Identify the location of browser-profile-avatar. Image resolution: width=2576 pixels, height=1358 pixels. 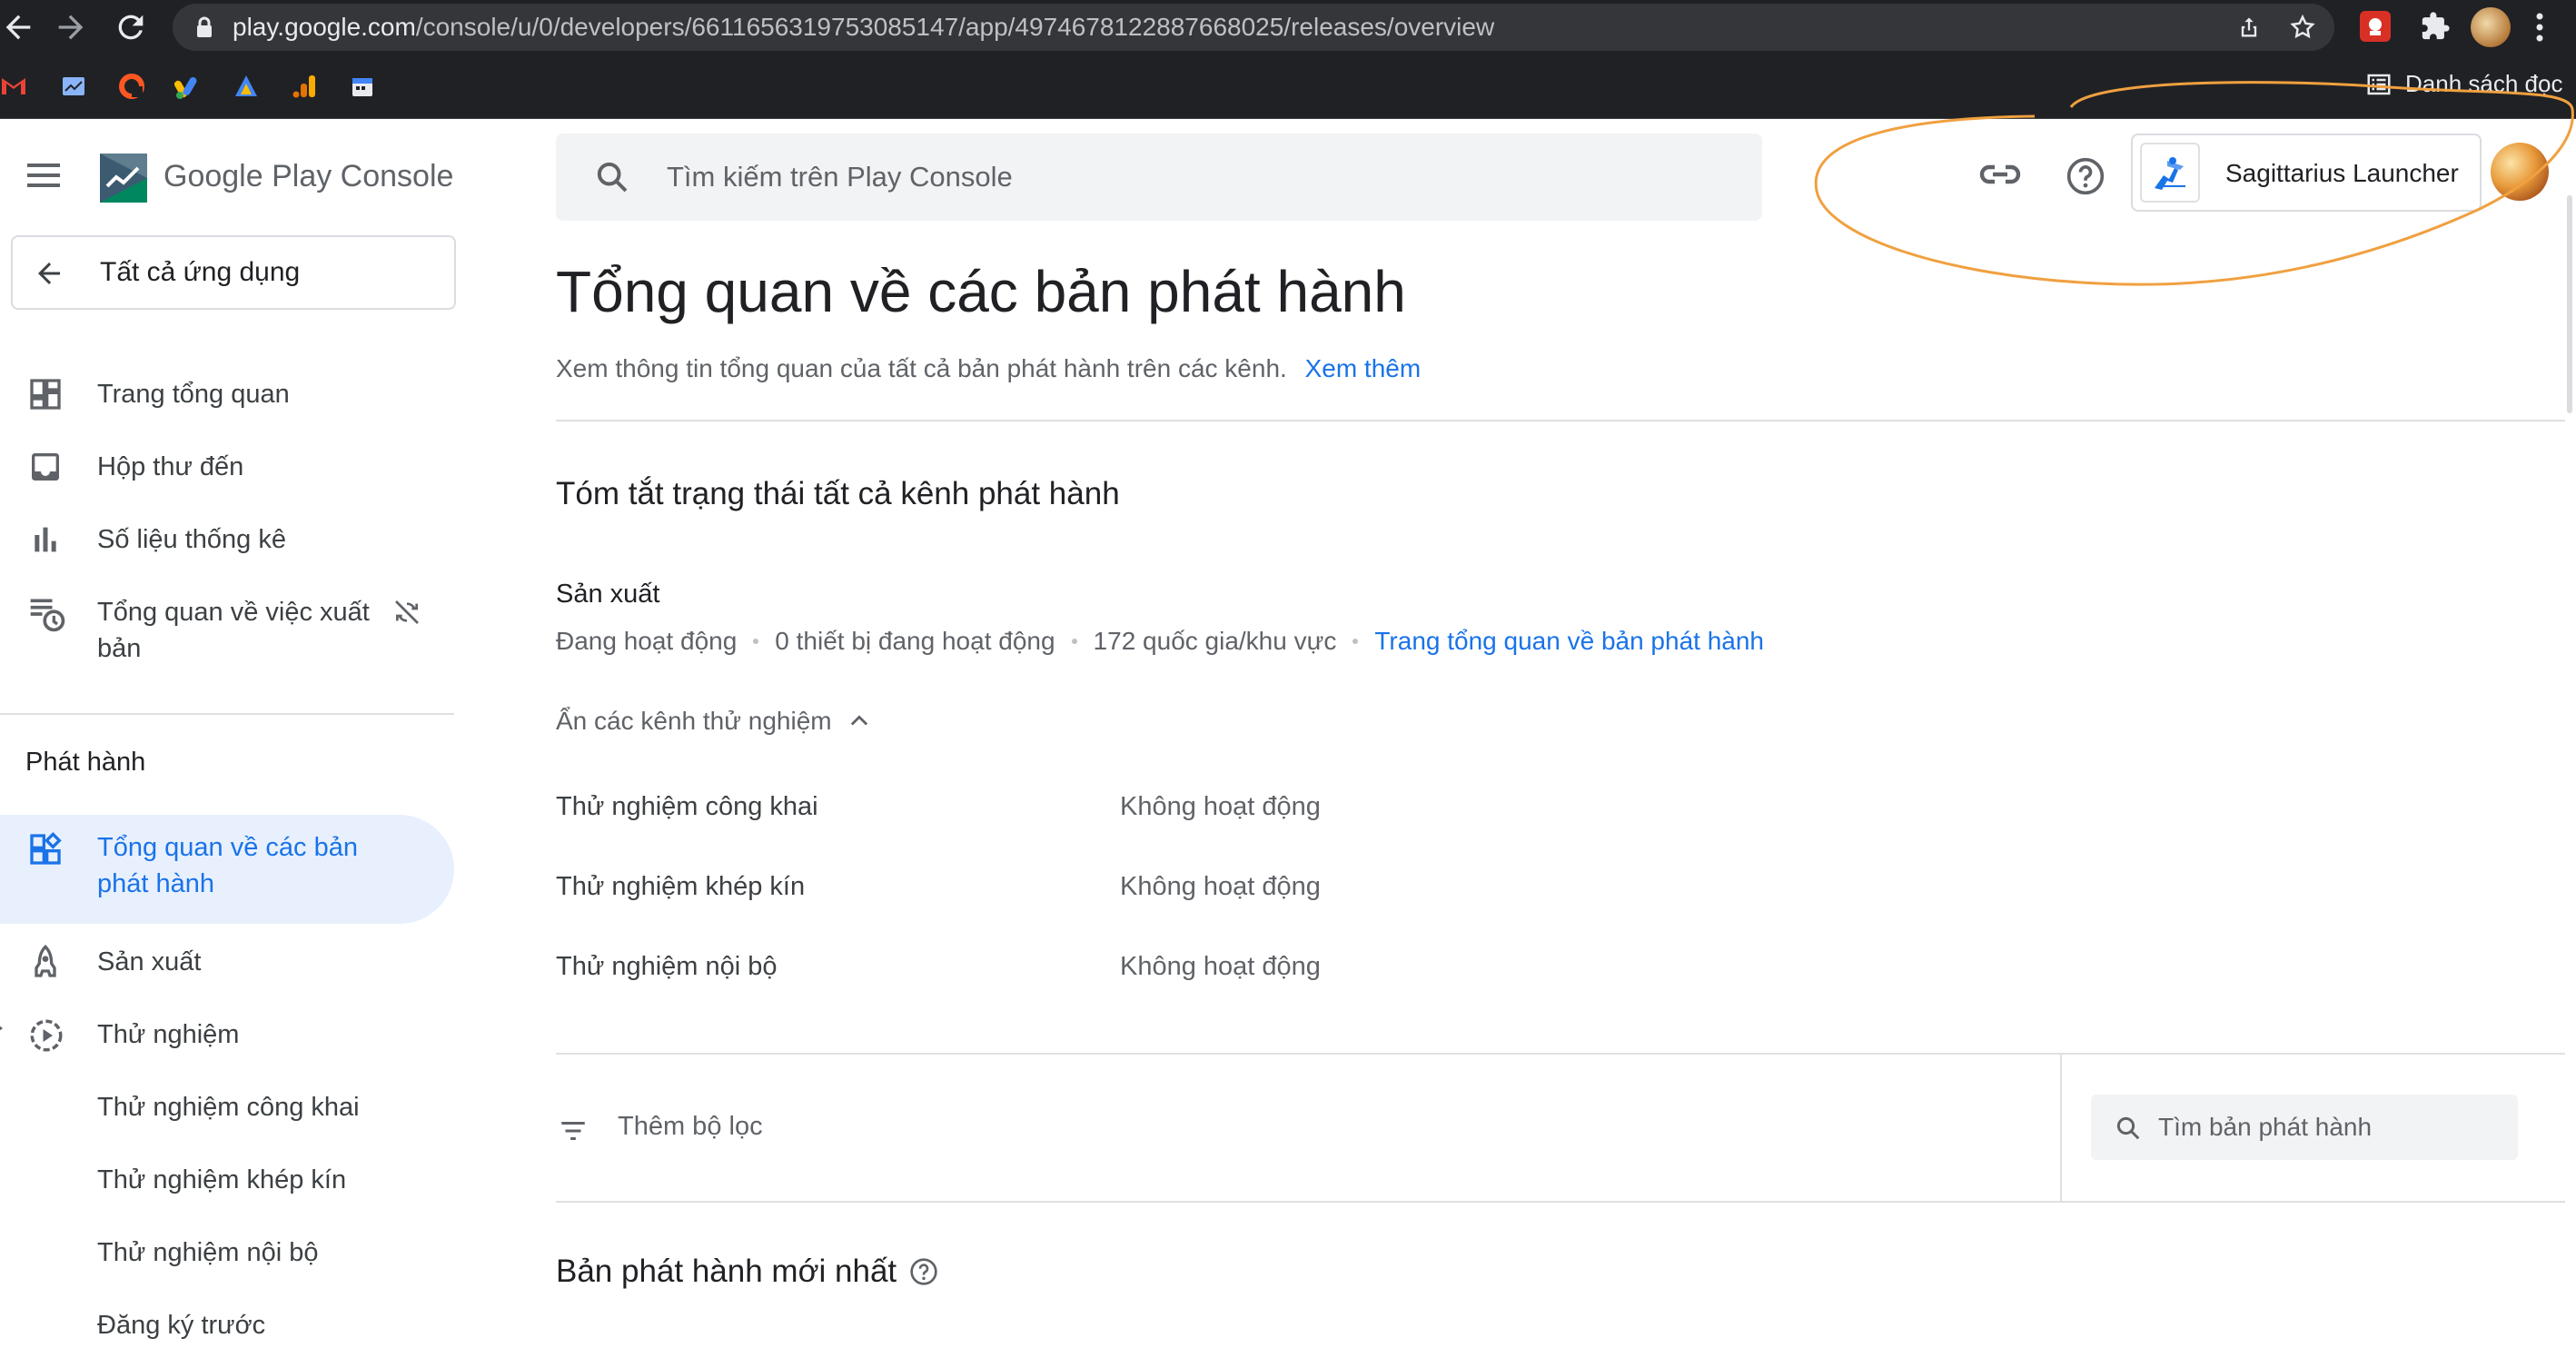
(2491, 27).